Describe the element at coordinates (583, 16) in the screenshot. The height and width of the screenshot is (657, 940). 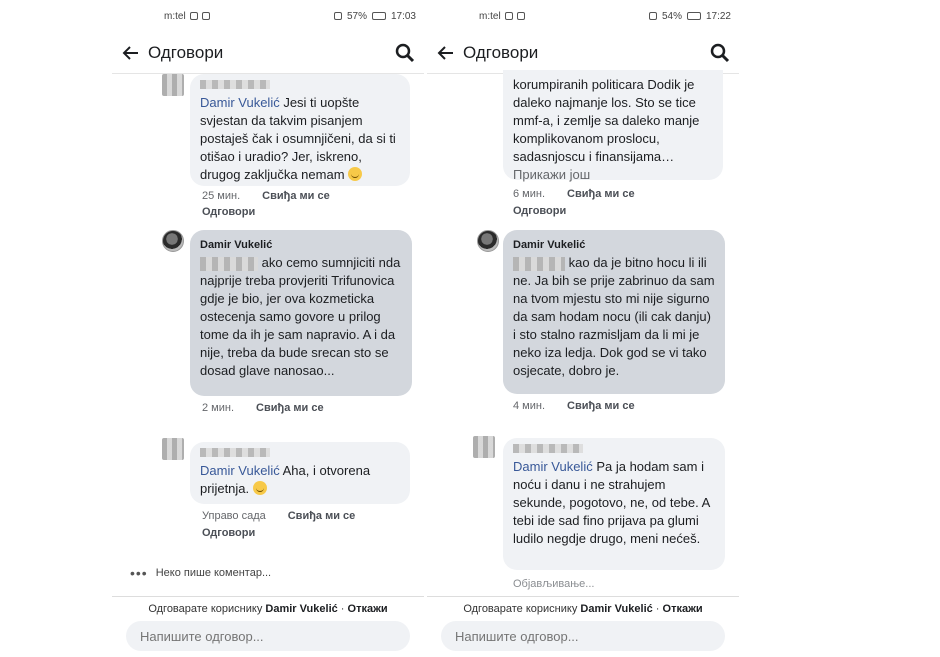
I see `status-bar: m:tel 54% 17:22` at that location.